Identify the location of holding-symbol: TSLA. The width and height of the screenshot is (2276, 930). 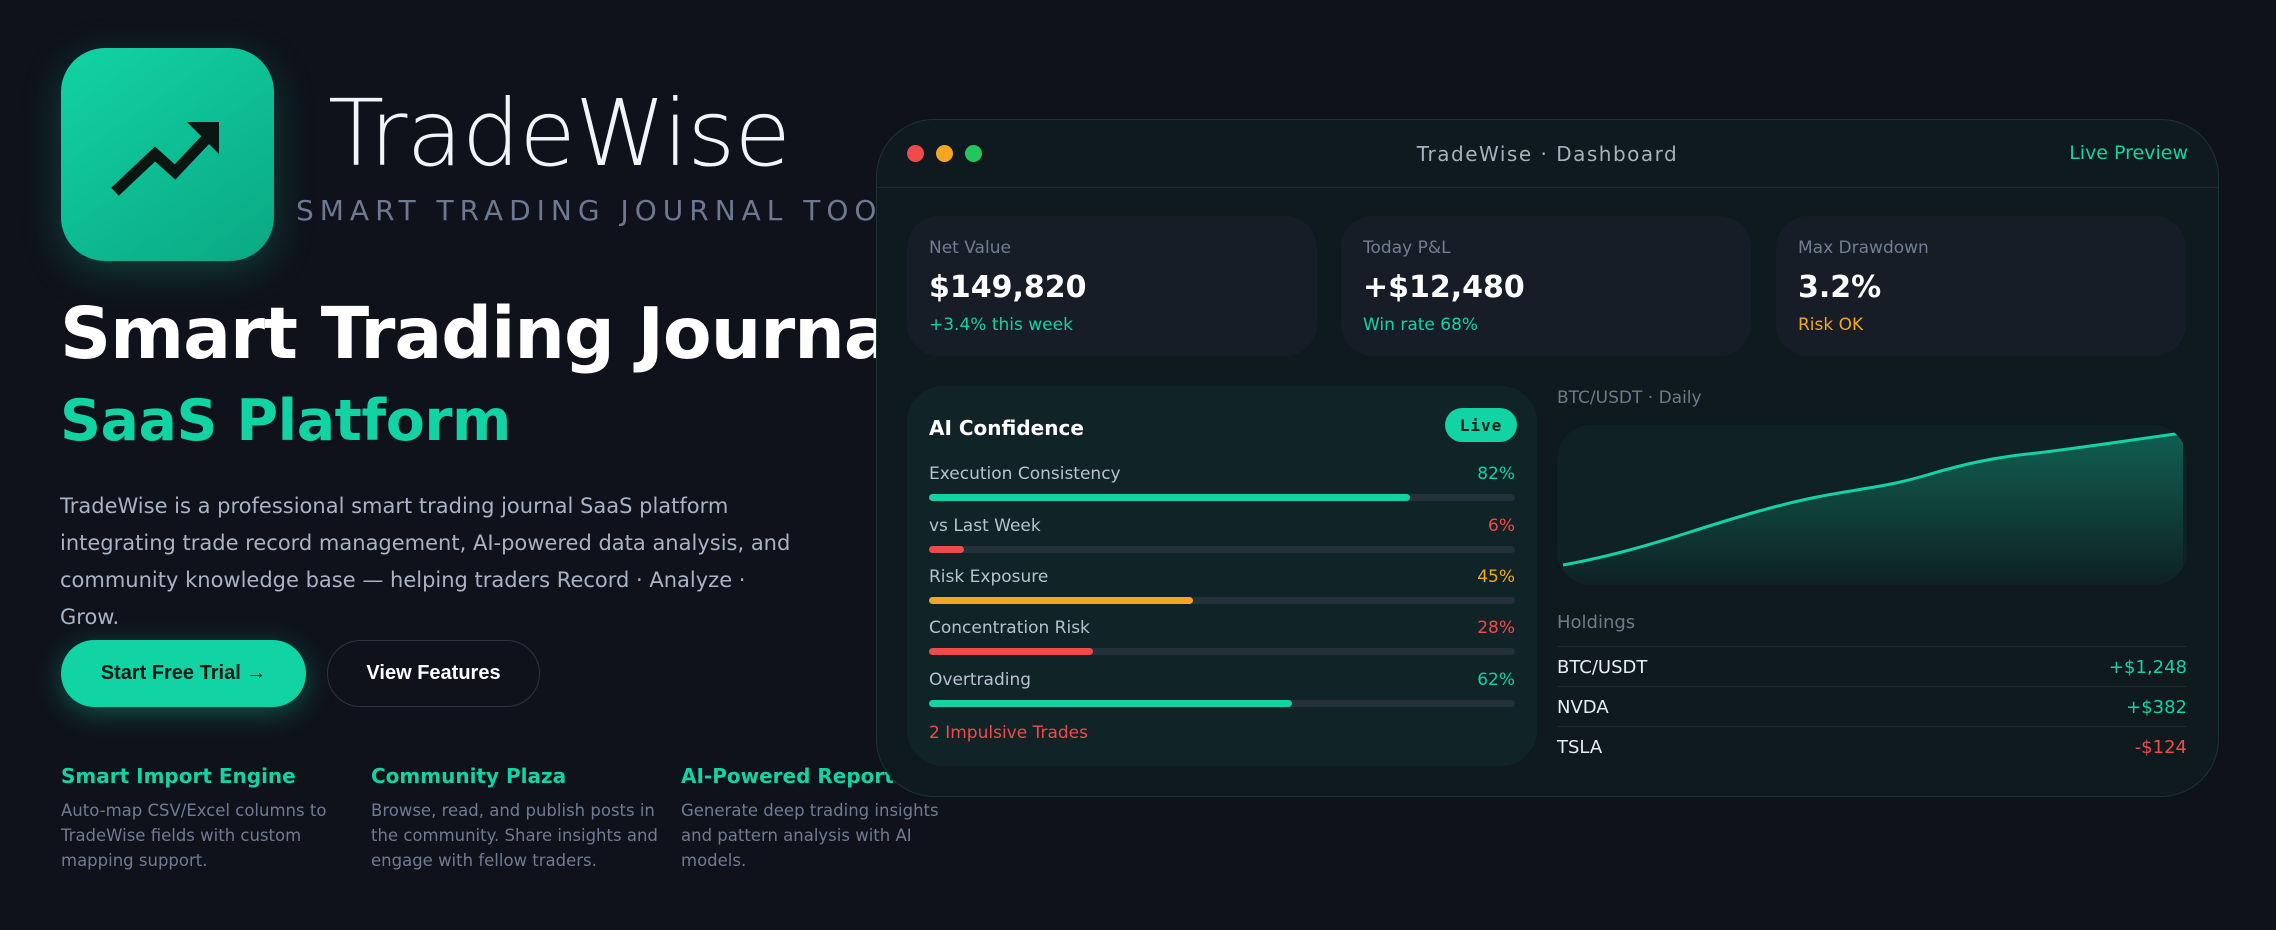
(1580, 747).